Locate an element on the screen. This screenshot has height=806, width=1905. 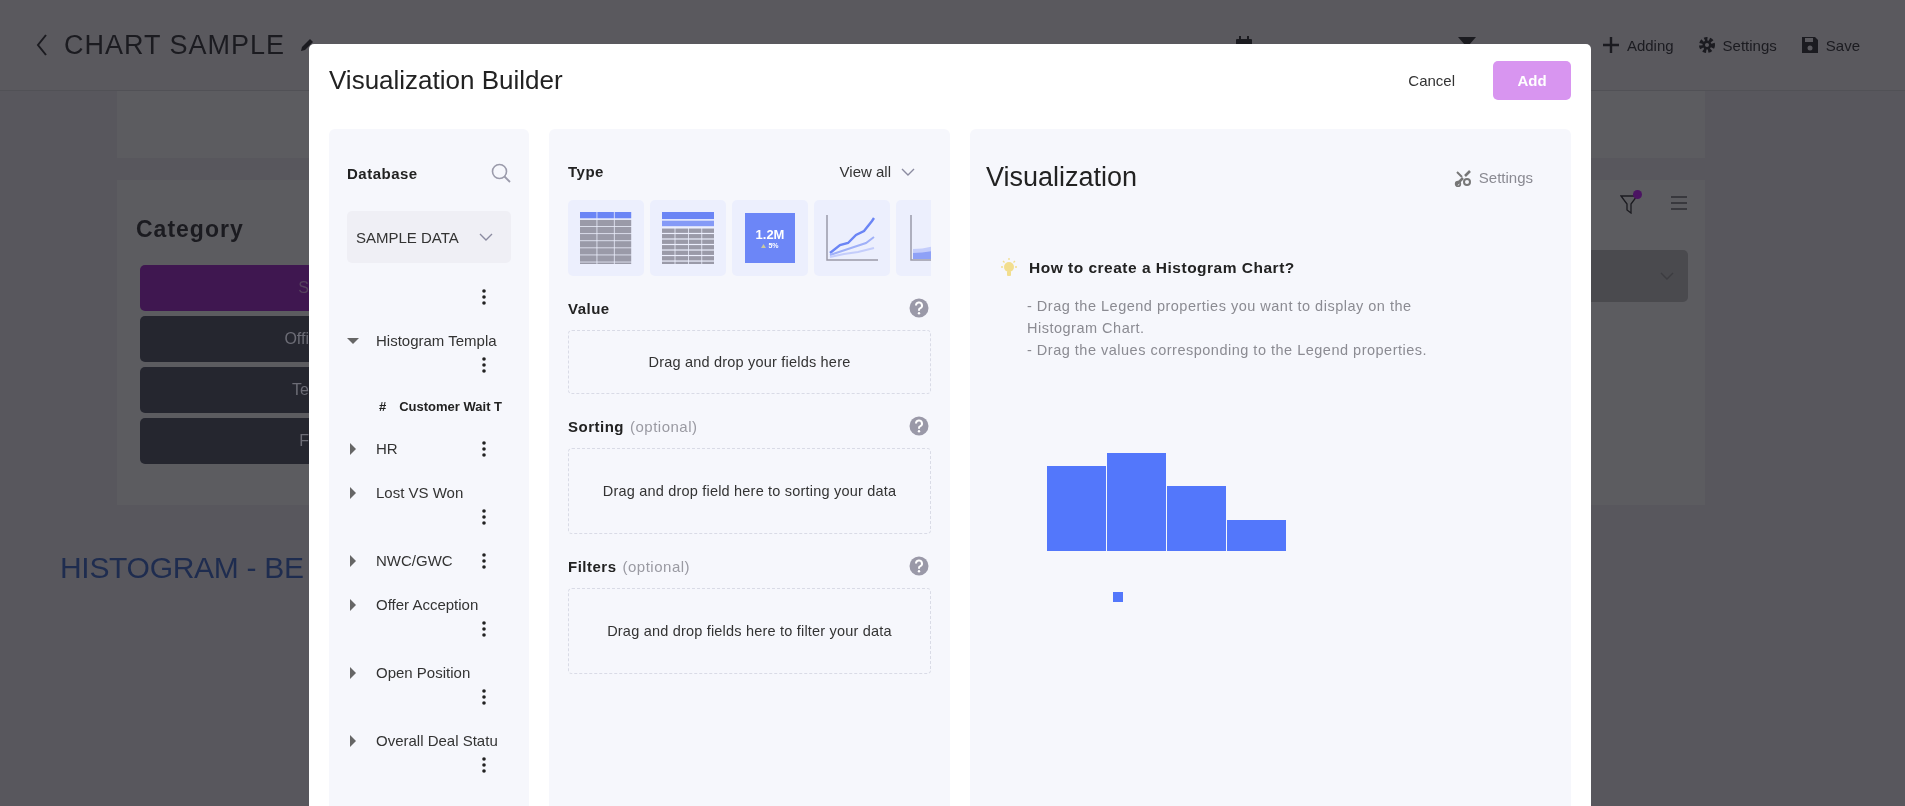
page-title: CHART SAMPLE is located at coordinates (175, 45).